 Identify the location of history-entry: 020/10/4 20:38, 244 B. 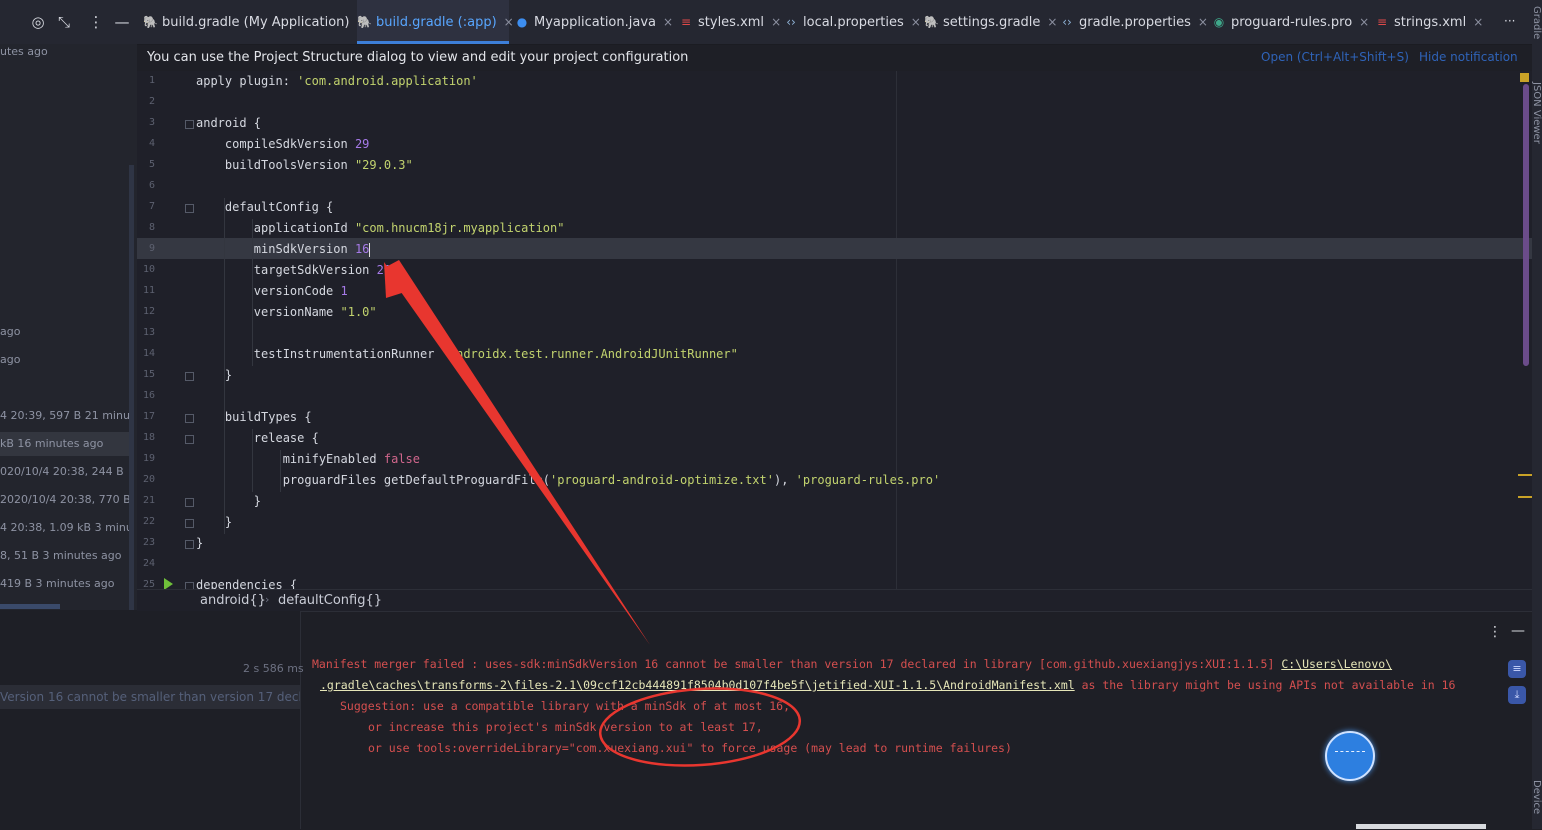
(66, 472).